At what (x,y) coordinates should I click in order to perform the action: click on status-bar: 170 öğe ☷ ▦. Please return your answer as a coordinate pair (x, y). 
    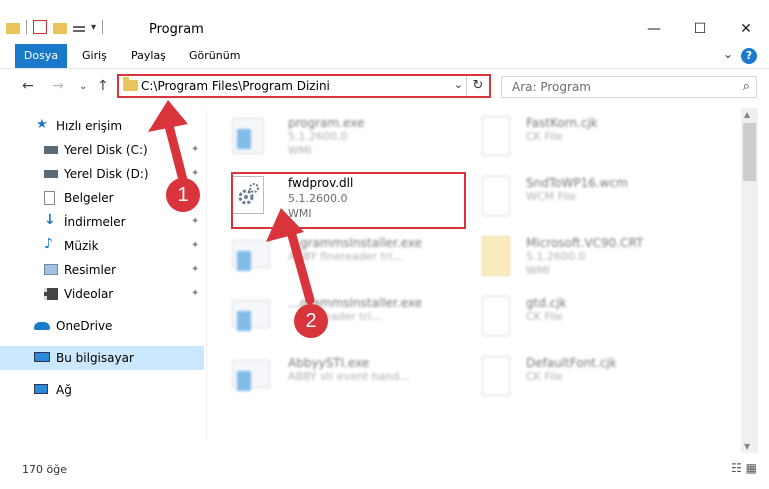
    Looking at the image, I should click on (384, 472).